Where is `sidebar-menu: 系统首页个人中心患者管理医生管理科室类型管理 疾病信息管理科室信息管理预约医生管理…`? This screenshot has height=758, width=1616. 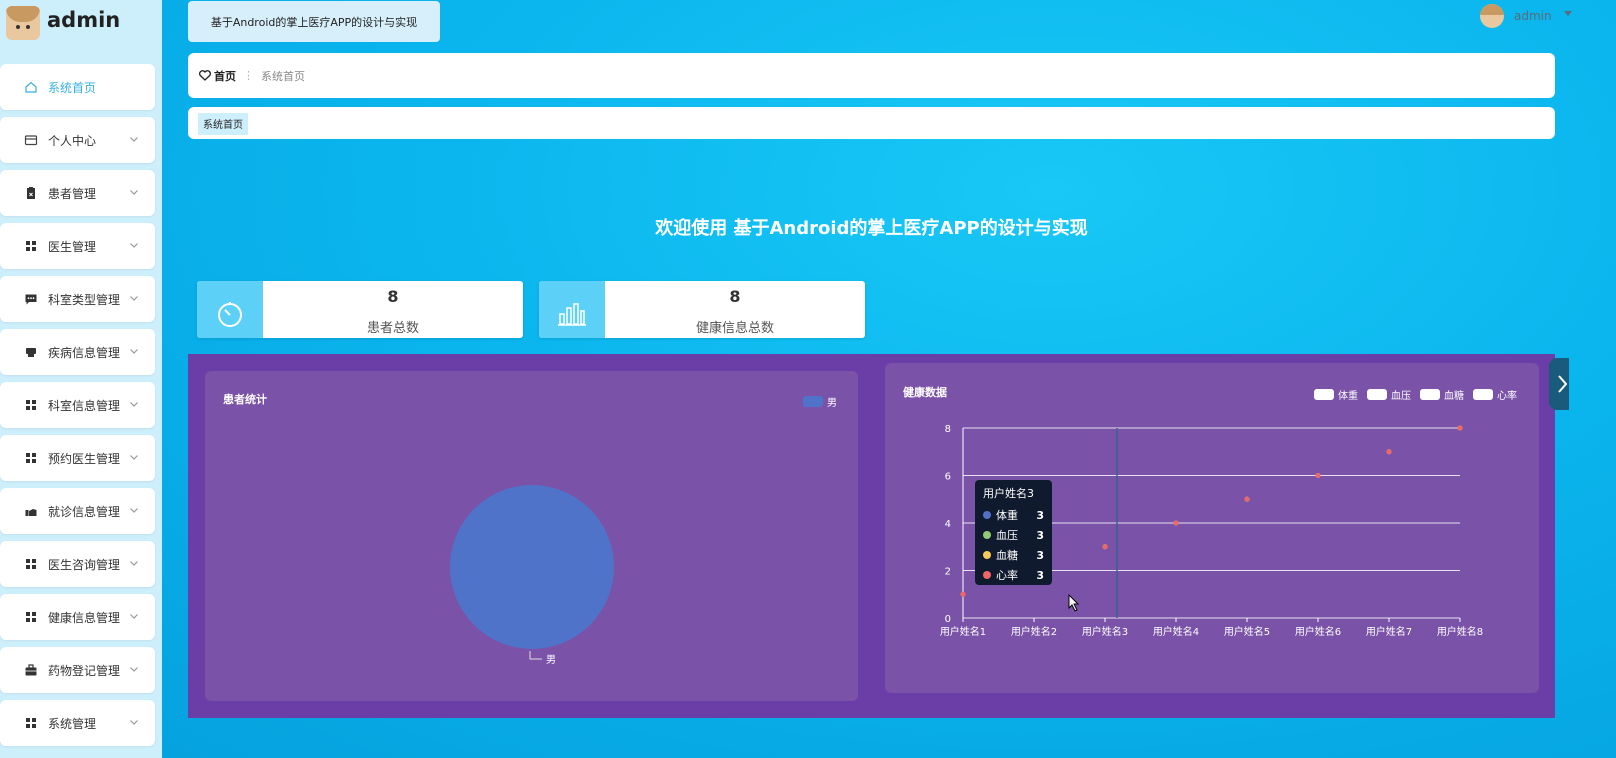
sidebar-menu: 系统首页个人中心患者管理医生管理科室类型管理 疾病信息管理科室信息管理预约医生管理… is located at coordinates (77, 408).